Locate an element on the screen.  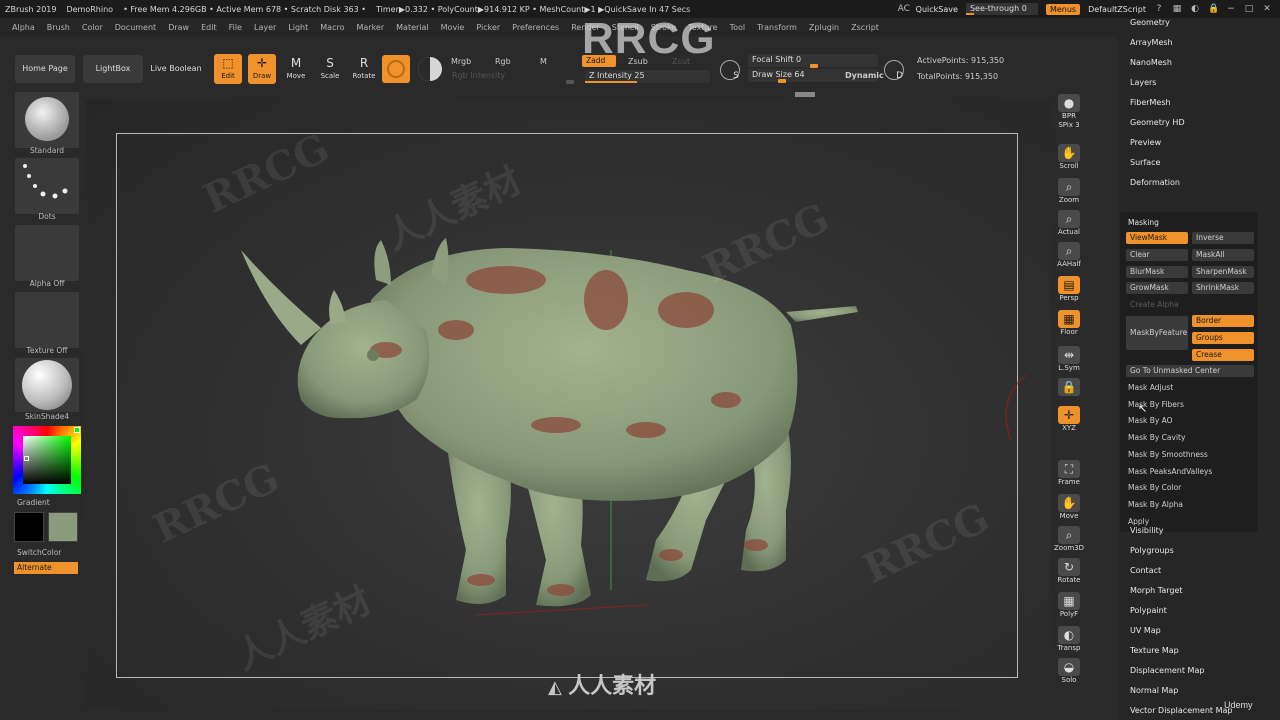
rgb-intensity-slider: Rgb Intensity is located at coordinates (513, 77).